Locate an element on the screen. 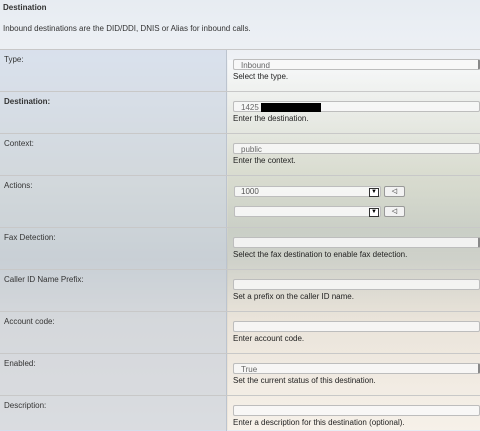  row-account-code: Account code: Enter account code. is located at coordinates (240, 332).